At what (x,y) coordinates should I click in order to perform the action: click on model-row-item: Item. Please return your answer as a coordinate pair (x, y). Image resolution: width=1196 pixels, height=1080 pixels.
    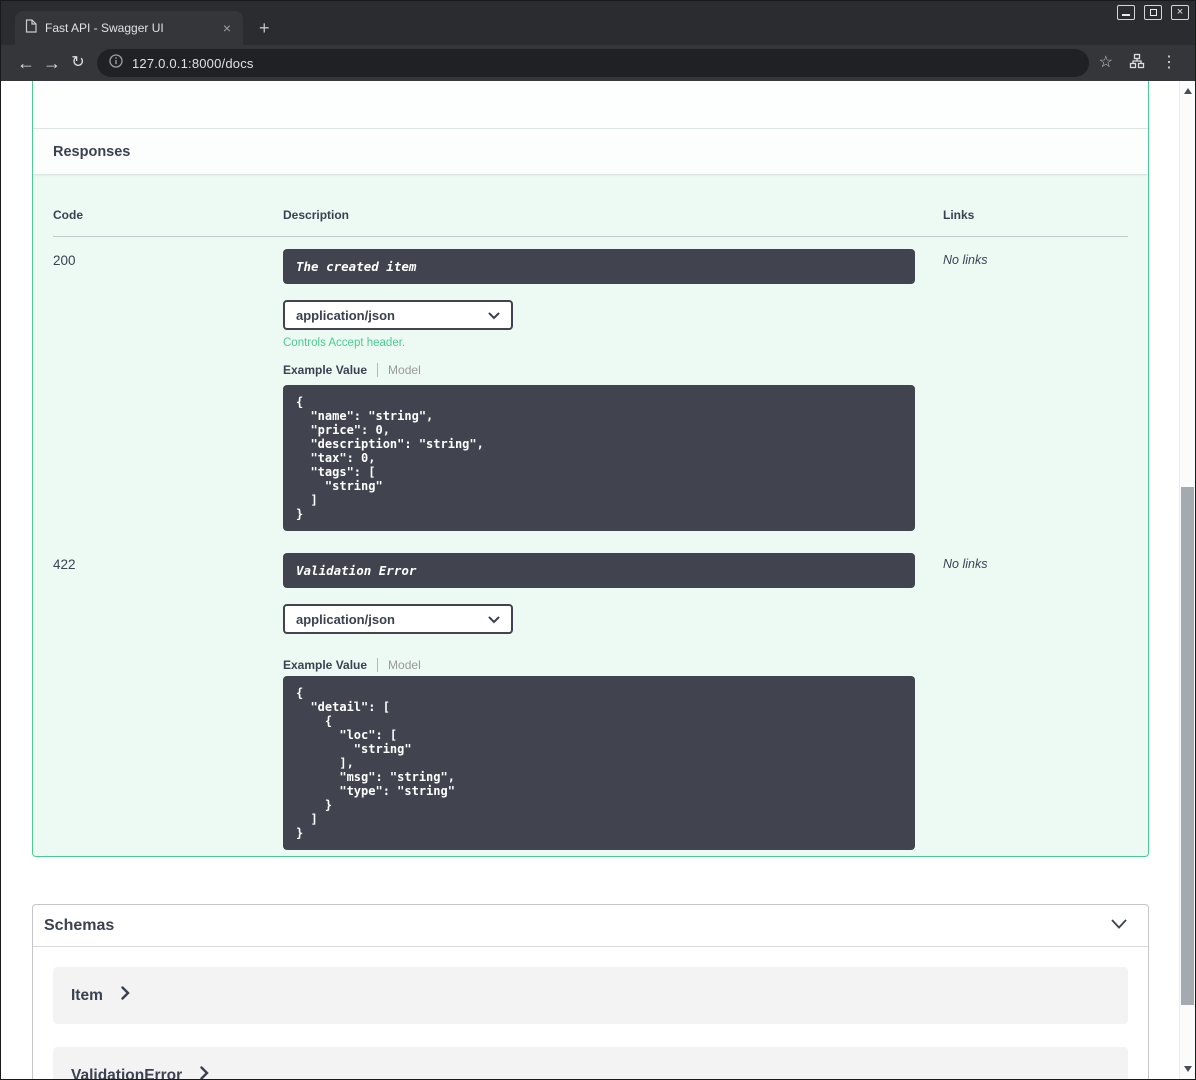
    Looking at the image, I should click on (590, 995).